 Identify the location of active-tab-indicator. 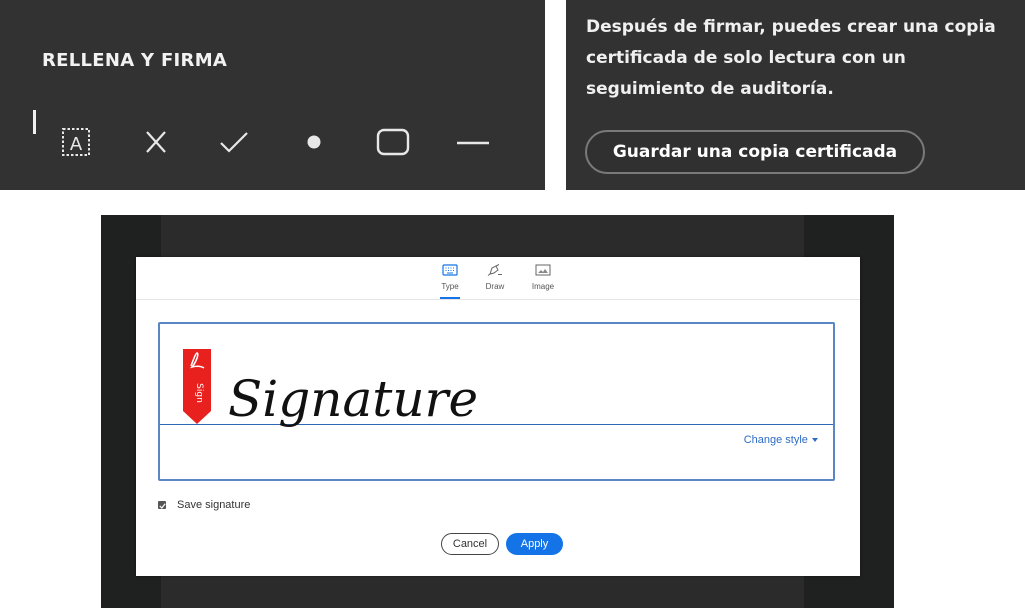
(450, 298).